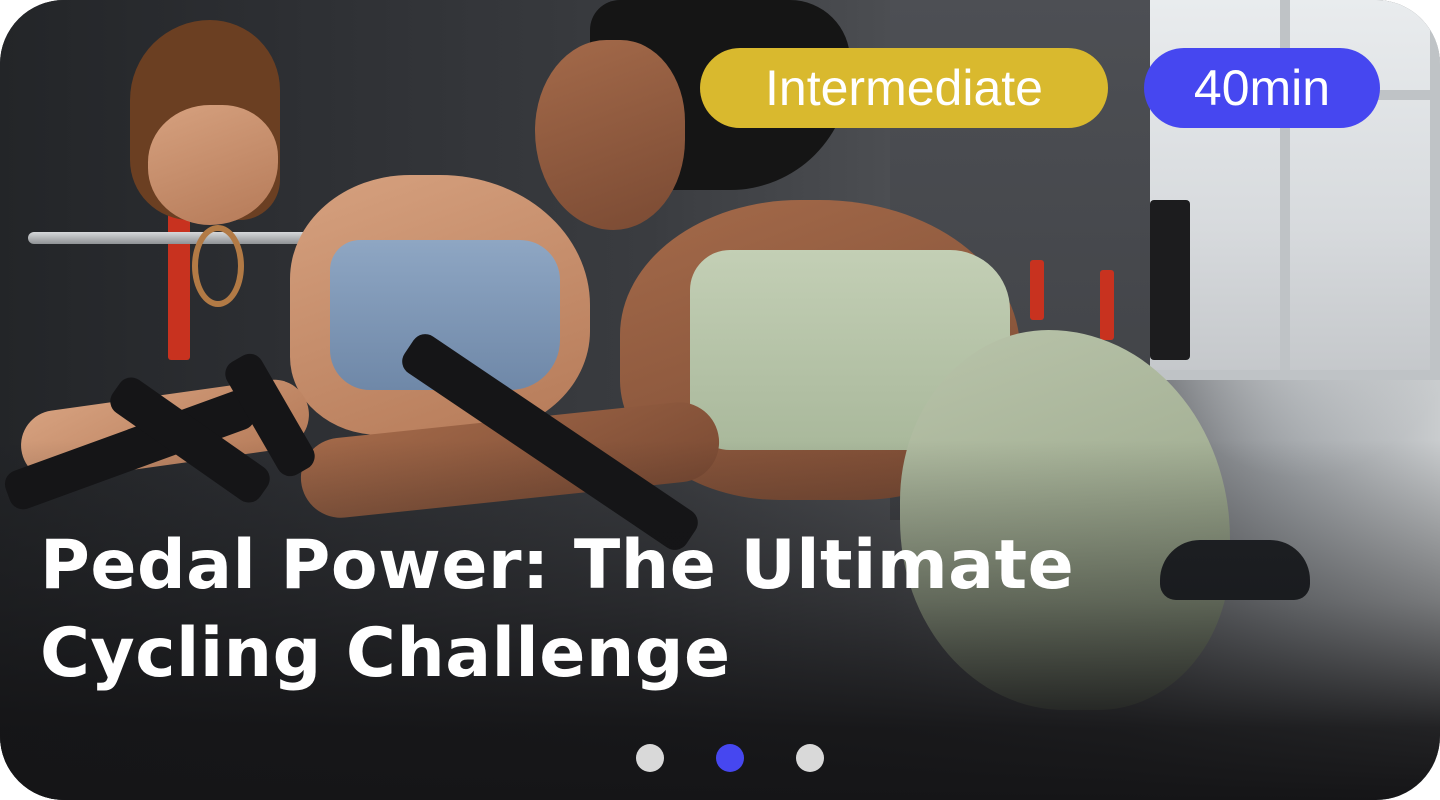 The height and width of the screenshot is (800, 1440). Describe the element at coordinates (1262, 88) in the screenshot. I see `duration-badge: 40min` at that location.